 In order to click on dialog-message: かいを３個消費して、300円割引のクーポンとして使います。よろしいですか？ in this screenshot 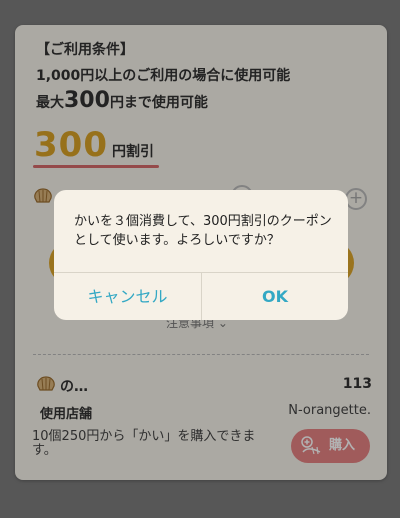, I will do `click(203, 231)`.